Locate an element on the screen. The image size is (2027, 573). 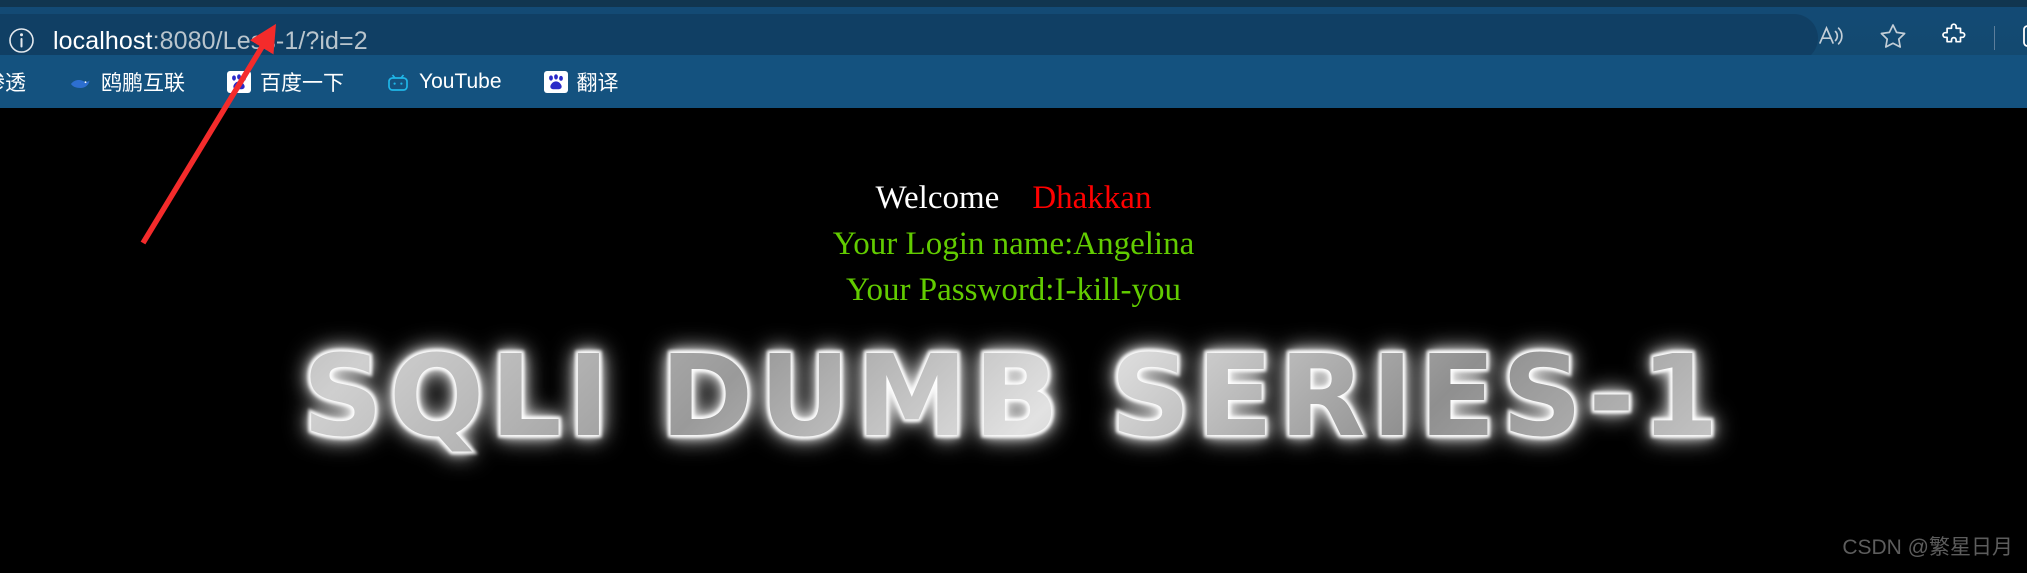
bookmark-item-3: YouTube is located at coordinates (444, 82).